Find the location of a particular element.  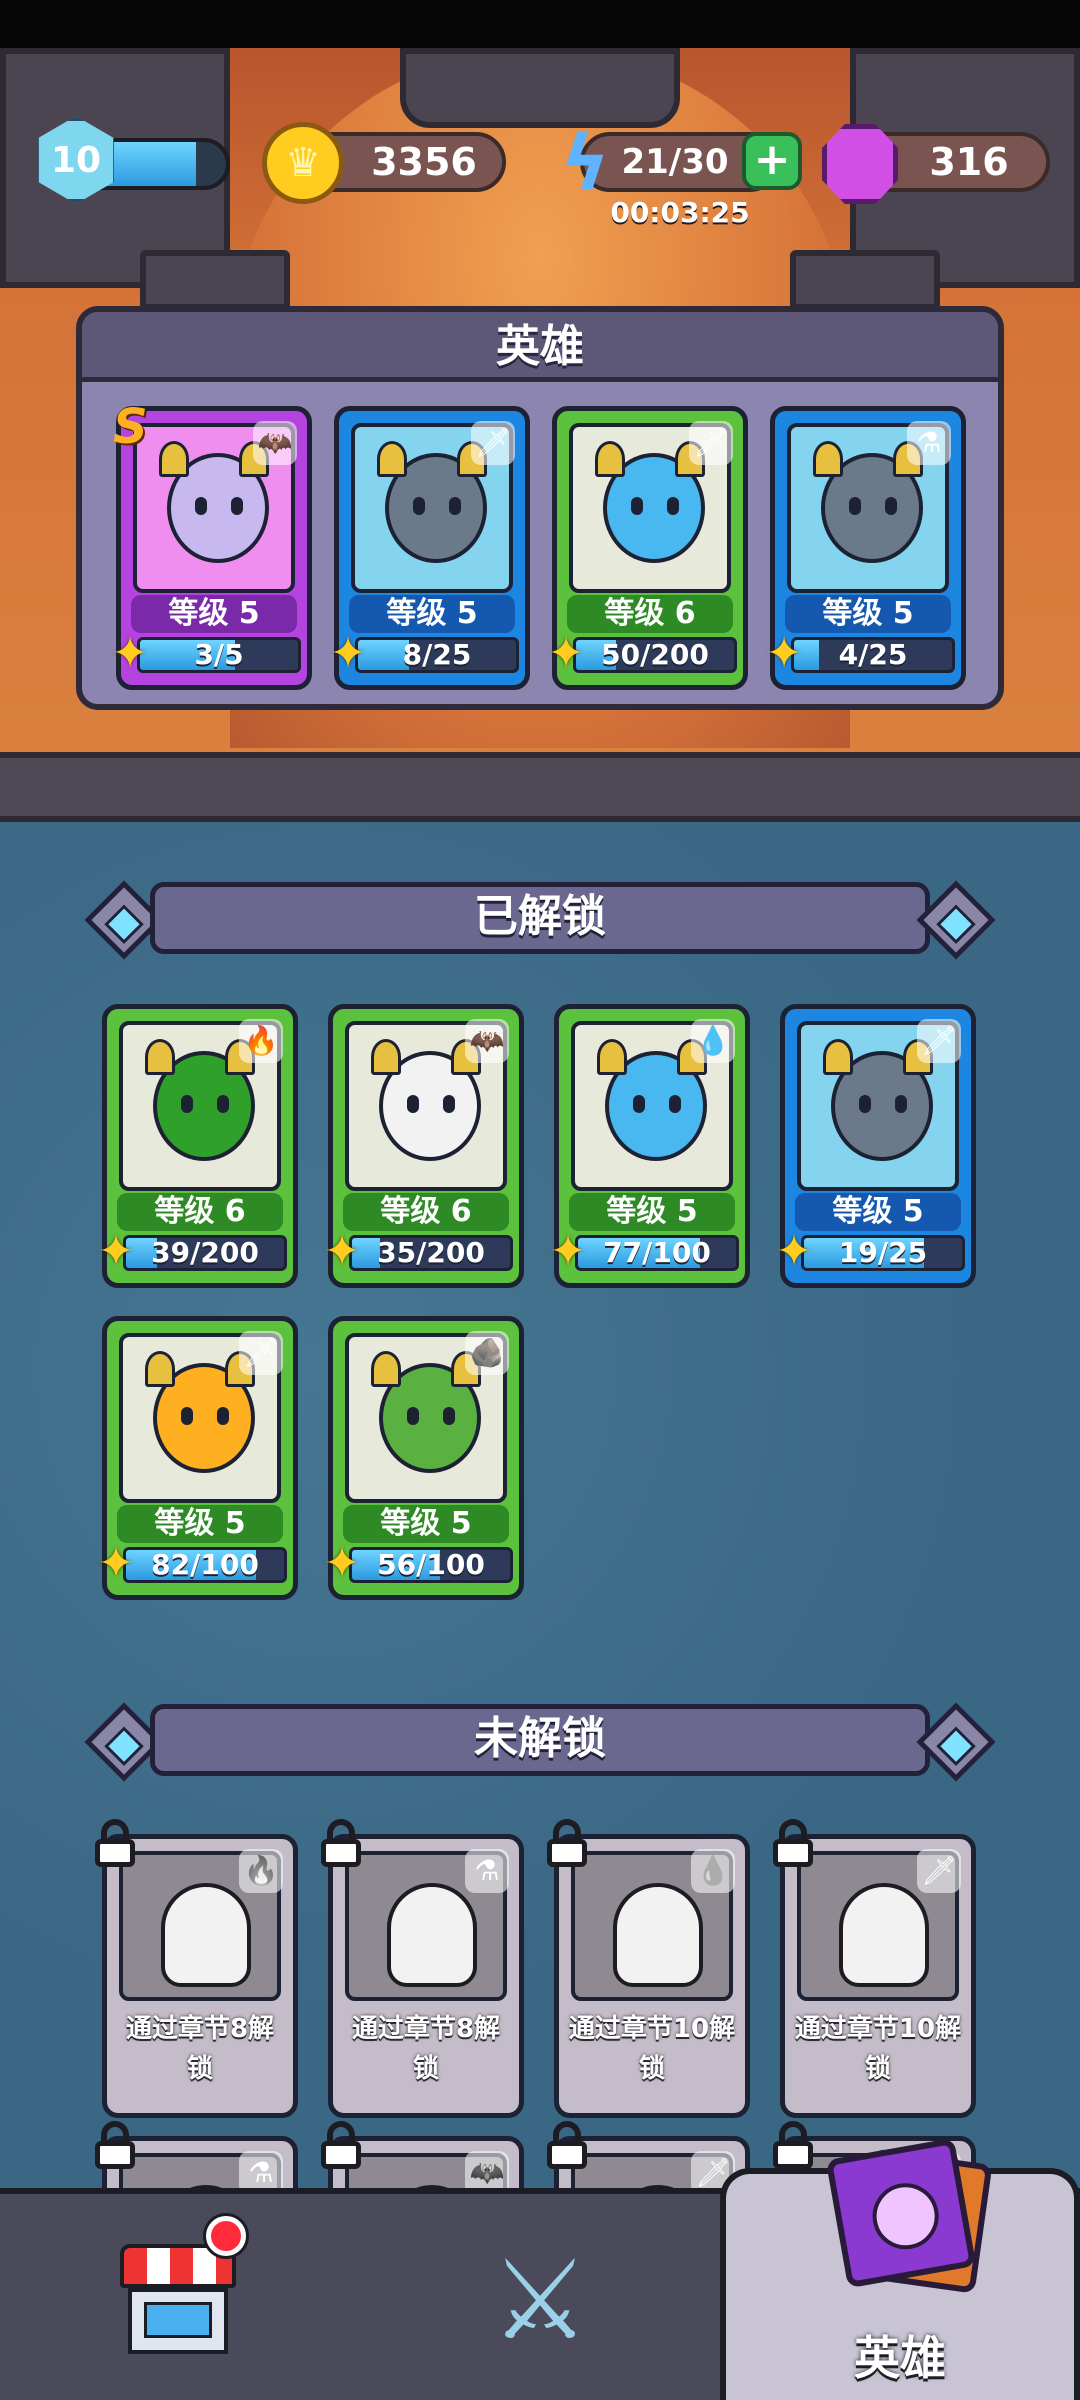

shard-progress-text: 50/200 is located at coordinates (655, 654).